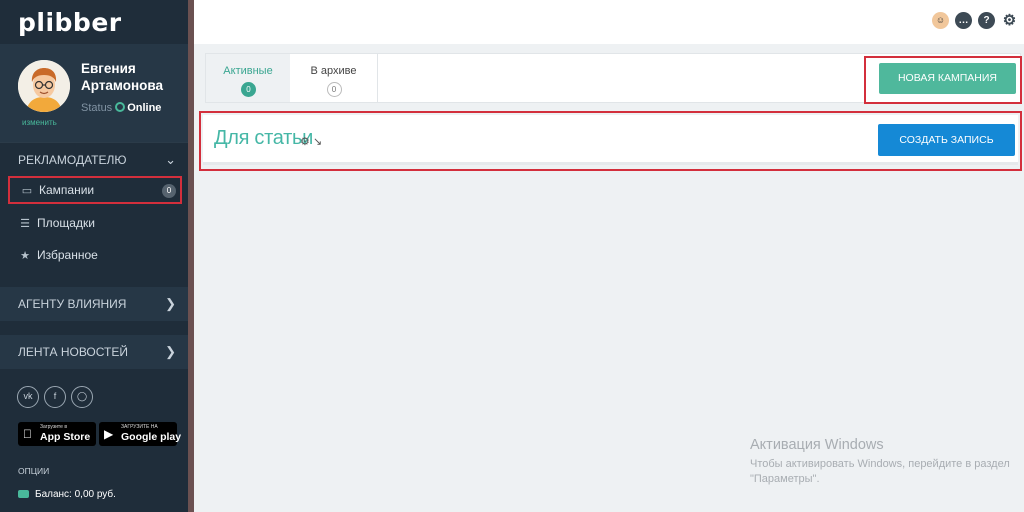 The height and width of the screenshot is (512, 1024). Describe the element at coordinates (70, 22) in the screenshot. I see `app-logo: plibber` at that location.